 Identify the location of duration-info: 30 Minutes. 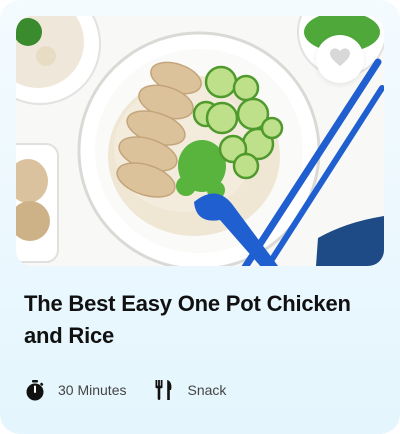
(75, 390).